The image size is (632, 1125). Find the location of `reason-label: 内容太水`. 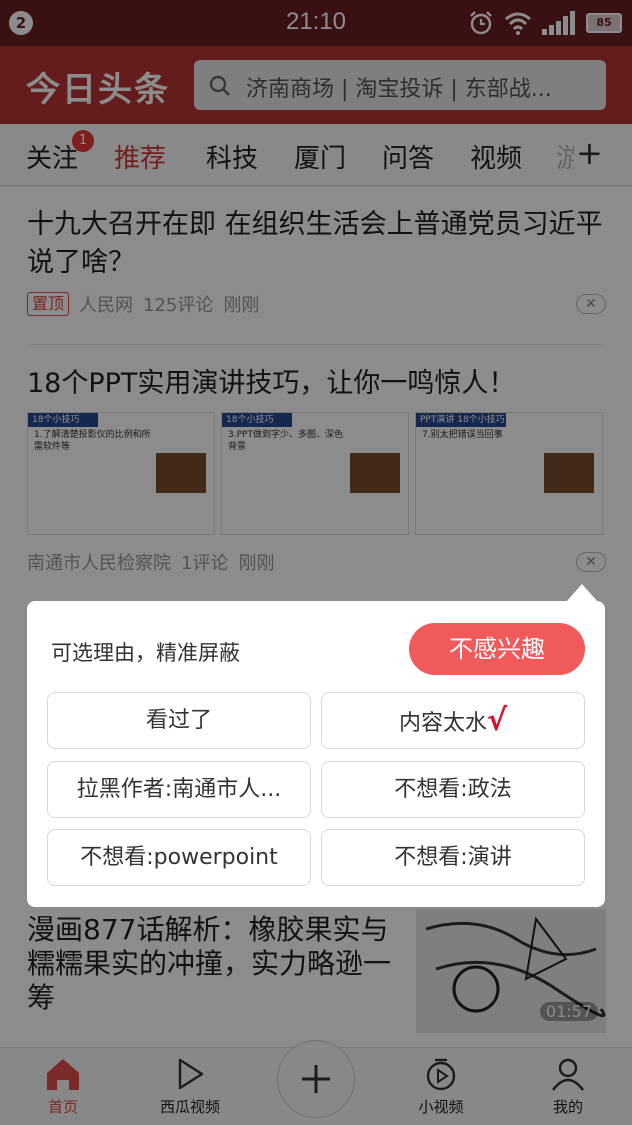

reason-label: 内容太水 is located at coordinates (442, 723).